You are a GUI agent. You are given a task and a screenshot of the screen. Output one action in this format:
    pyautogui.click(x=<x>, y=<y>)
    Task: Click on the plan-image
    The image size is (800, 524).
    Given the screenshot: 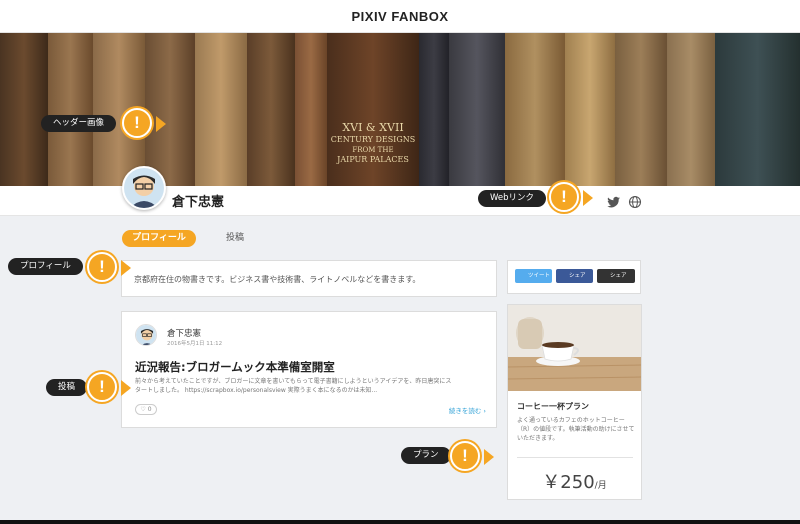 What is the action you would take?
    pyautogui.click(x=574, y=348)
    